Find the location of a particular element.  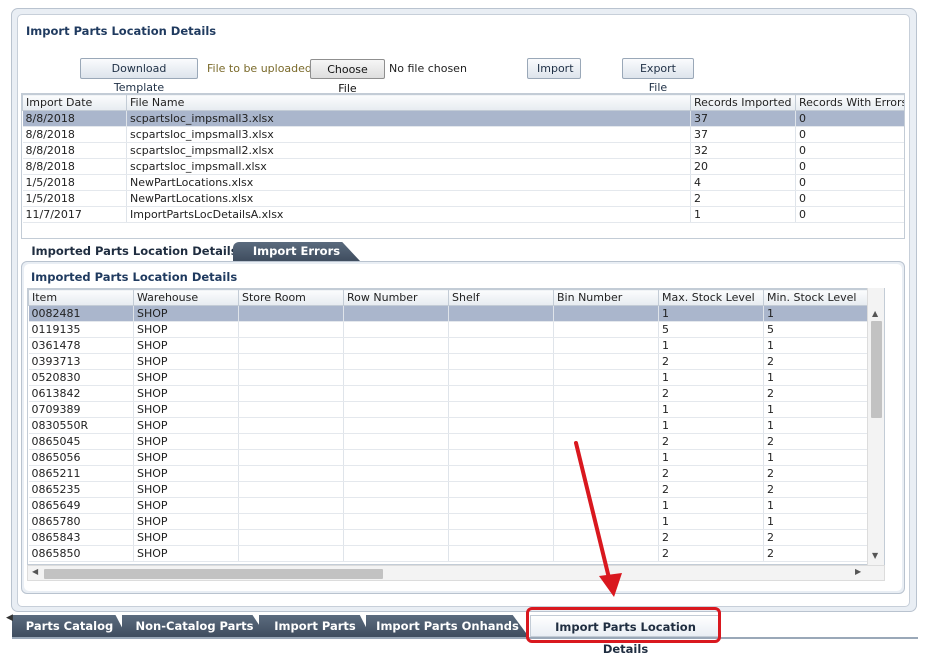

export-file-button: Export File is located at coordinates (658, 76).